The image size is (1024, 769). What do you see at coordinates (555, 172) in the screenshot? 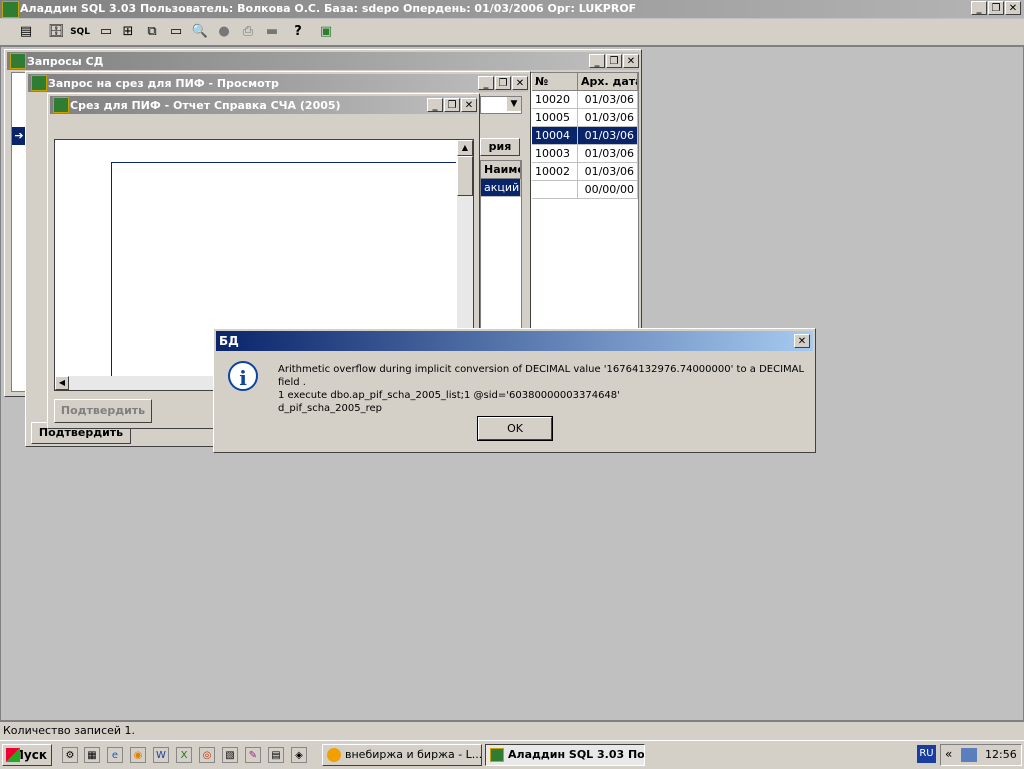
I see `row-no: 10002` at bounding box center [555, 172].